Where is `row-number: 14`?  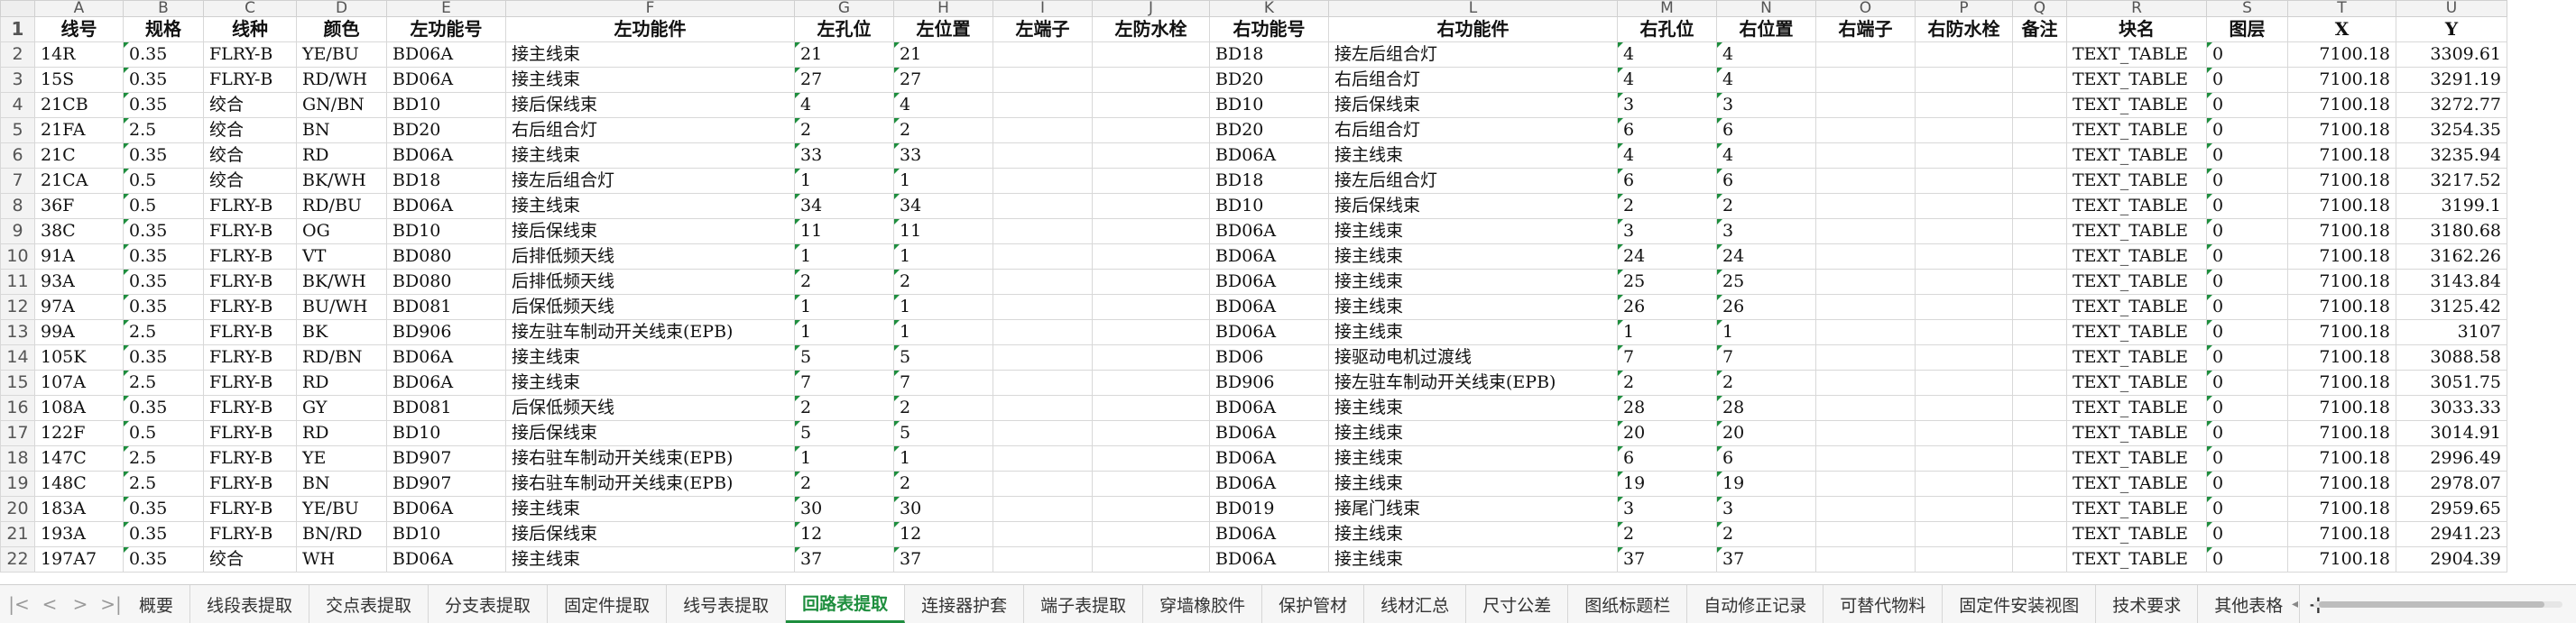
row-number: 14 is located at coordinates (17, 357).